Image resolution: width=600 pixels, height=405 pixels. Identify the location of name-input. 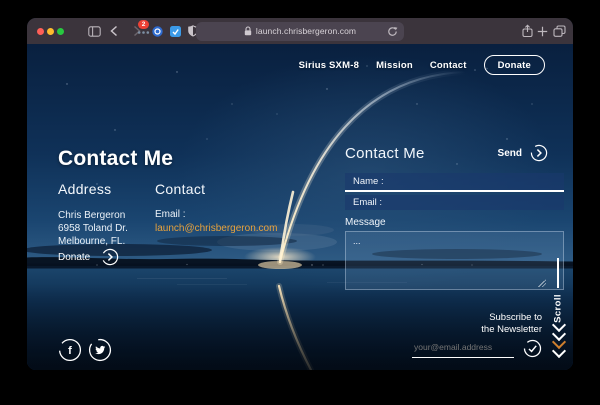
(454, 182).